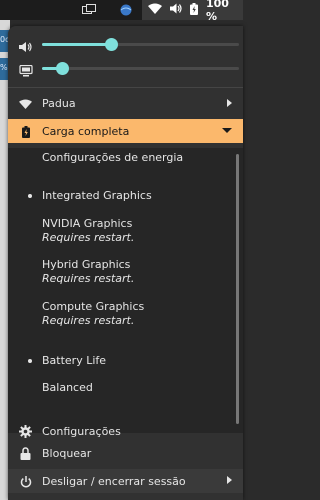 The image size is (320, 500). What do you see at coordinates (26, 69) in the screenshot?
I see `display-icon` at bounding box center [26, 69].